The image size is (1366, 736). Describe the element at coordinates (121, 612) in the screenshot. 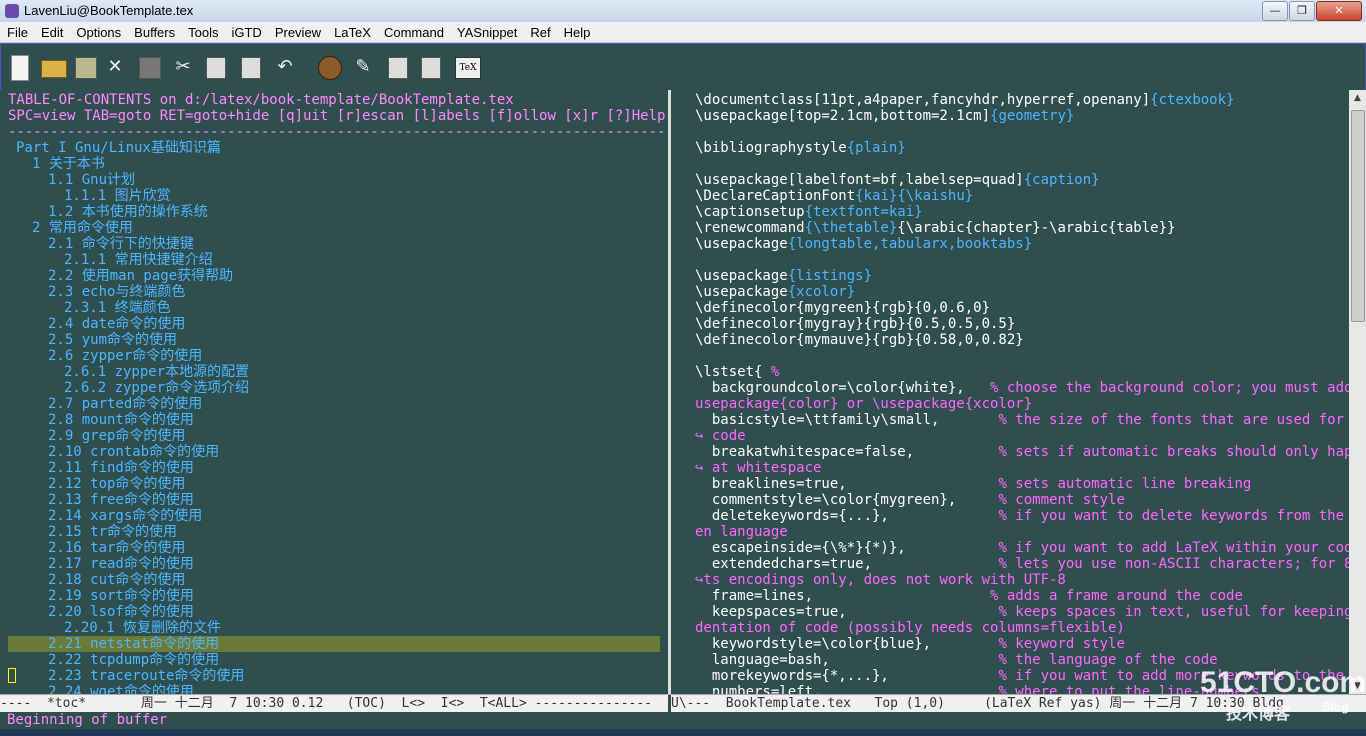

I see `toc-entry: 2.20 lsof命令的使用` at that location.